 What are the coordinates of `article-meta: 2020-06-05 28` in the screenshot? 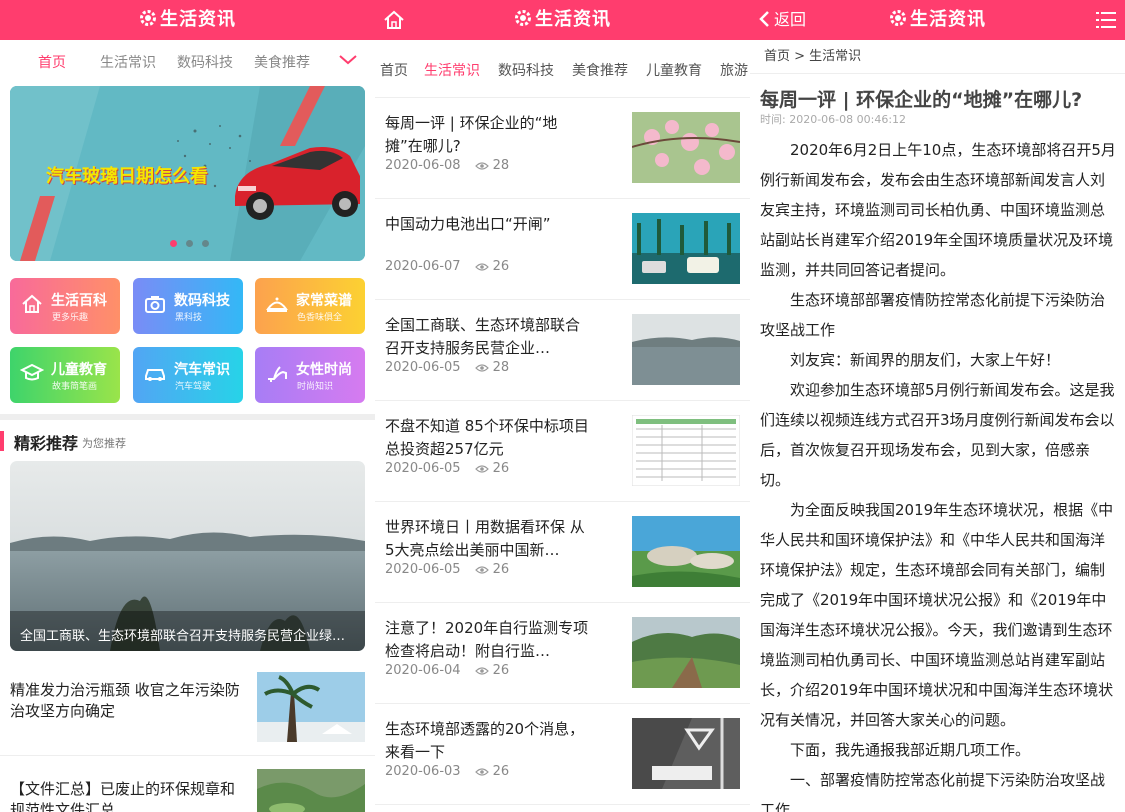 It's located at (447, 367).